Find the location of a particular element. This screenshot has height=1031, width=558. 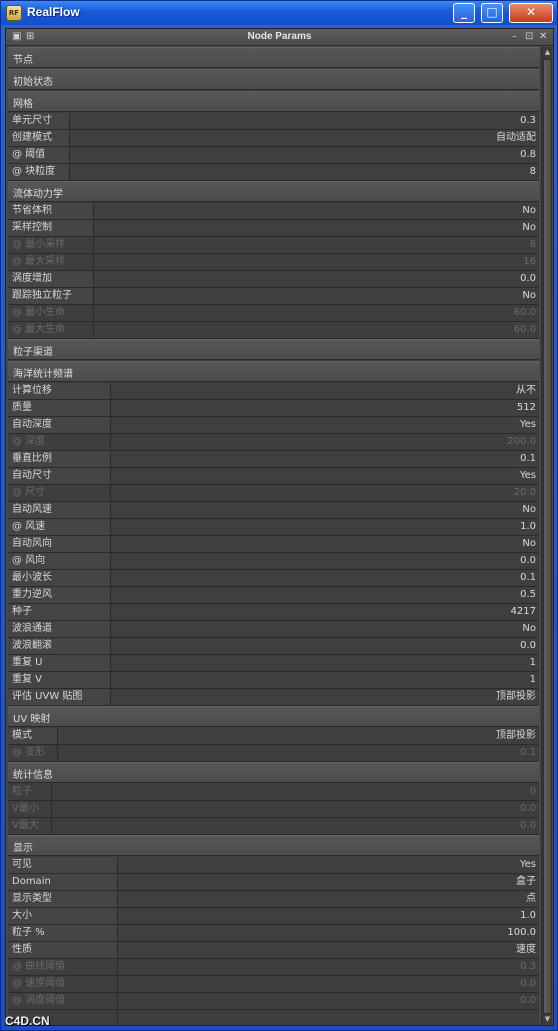

param-label: @ 深度 is located at coordinates (59, 442).